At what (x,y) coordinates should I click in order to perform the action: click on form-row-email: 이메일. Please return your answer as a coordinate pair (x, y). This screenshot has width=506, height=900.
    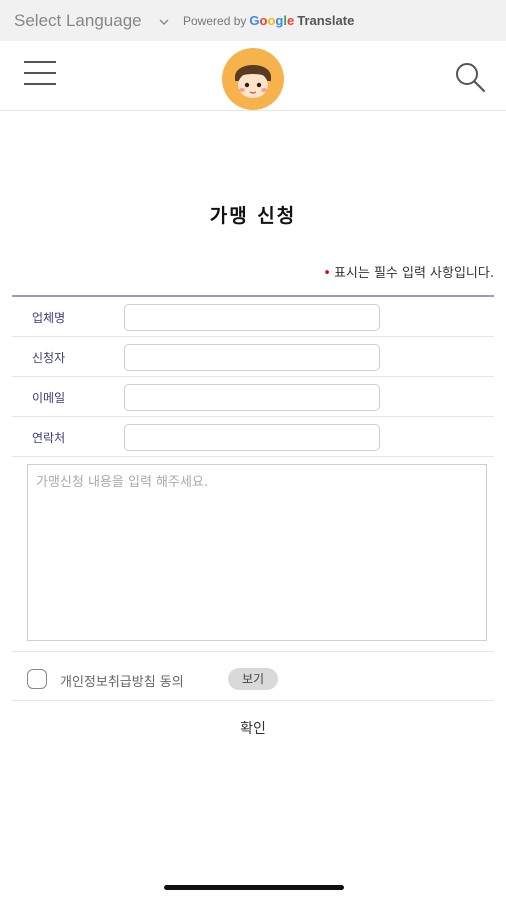
    Looking at the image, I should click on (253, 397).